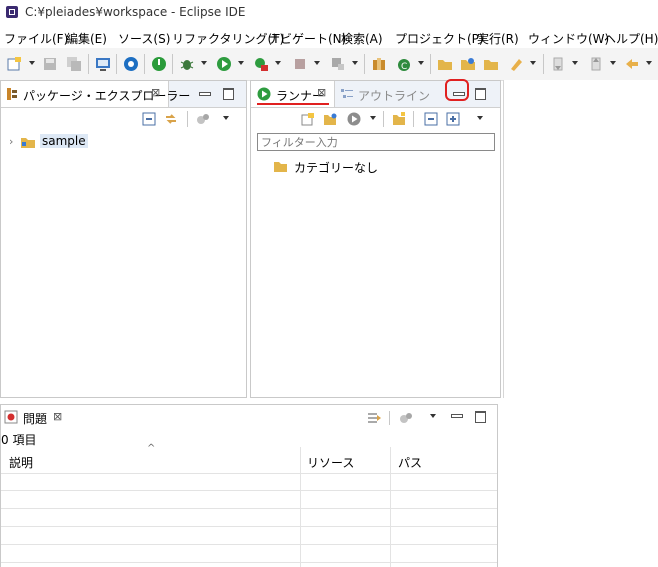 This screenshot has width=658, height=567. I want to click on project-folder-icon, so click(28, 143).